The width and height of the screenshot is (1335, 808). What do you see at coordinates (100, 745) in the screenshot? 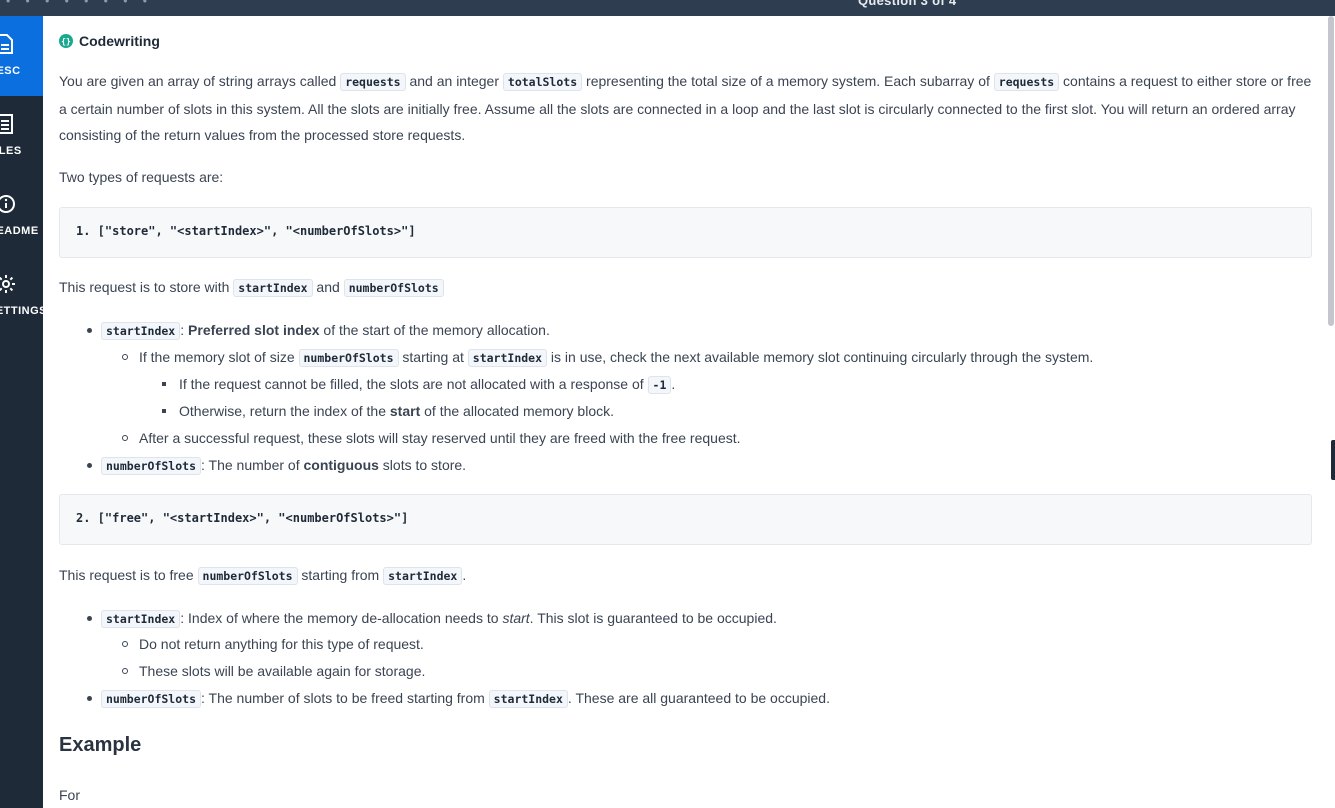
I see `example-heading: Example` at bounding box center [100, 745].